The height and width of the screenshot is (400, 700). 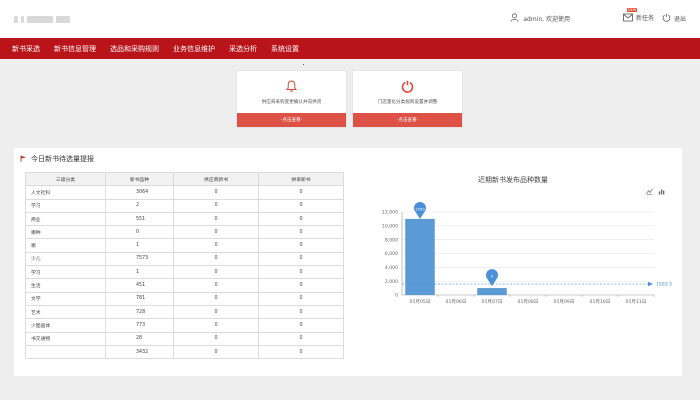 I want to click on table-row: 生活 451 0 0, so click(x=184, y=285).